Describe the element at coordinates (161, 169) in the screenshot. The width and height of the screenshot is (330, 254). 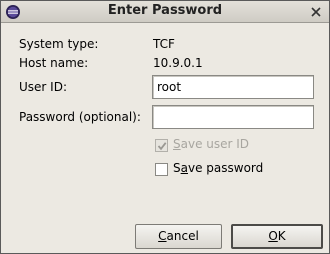
I see `save-password-checkbox` at that location.